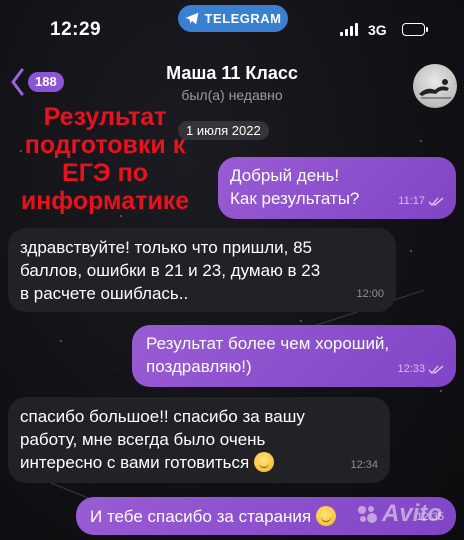 The image size is (464, 540). I want to click on avatar, so click(435, 86).